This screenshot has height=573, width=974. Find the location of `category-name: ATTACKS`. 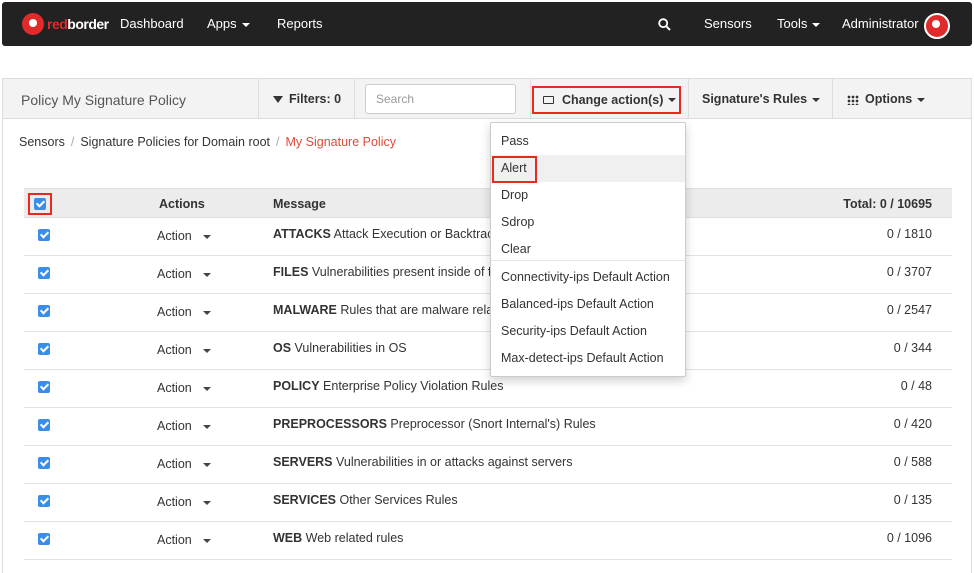

category-name: ATTACKS is located at coordinates (302, 234).